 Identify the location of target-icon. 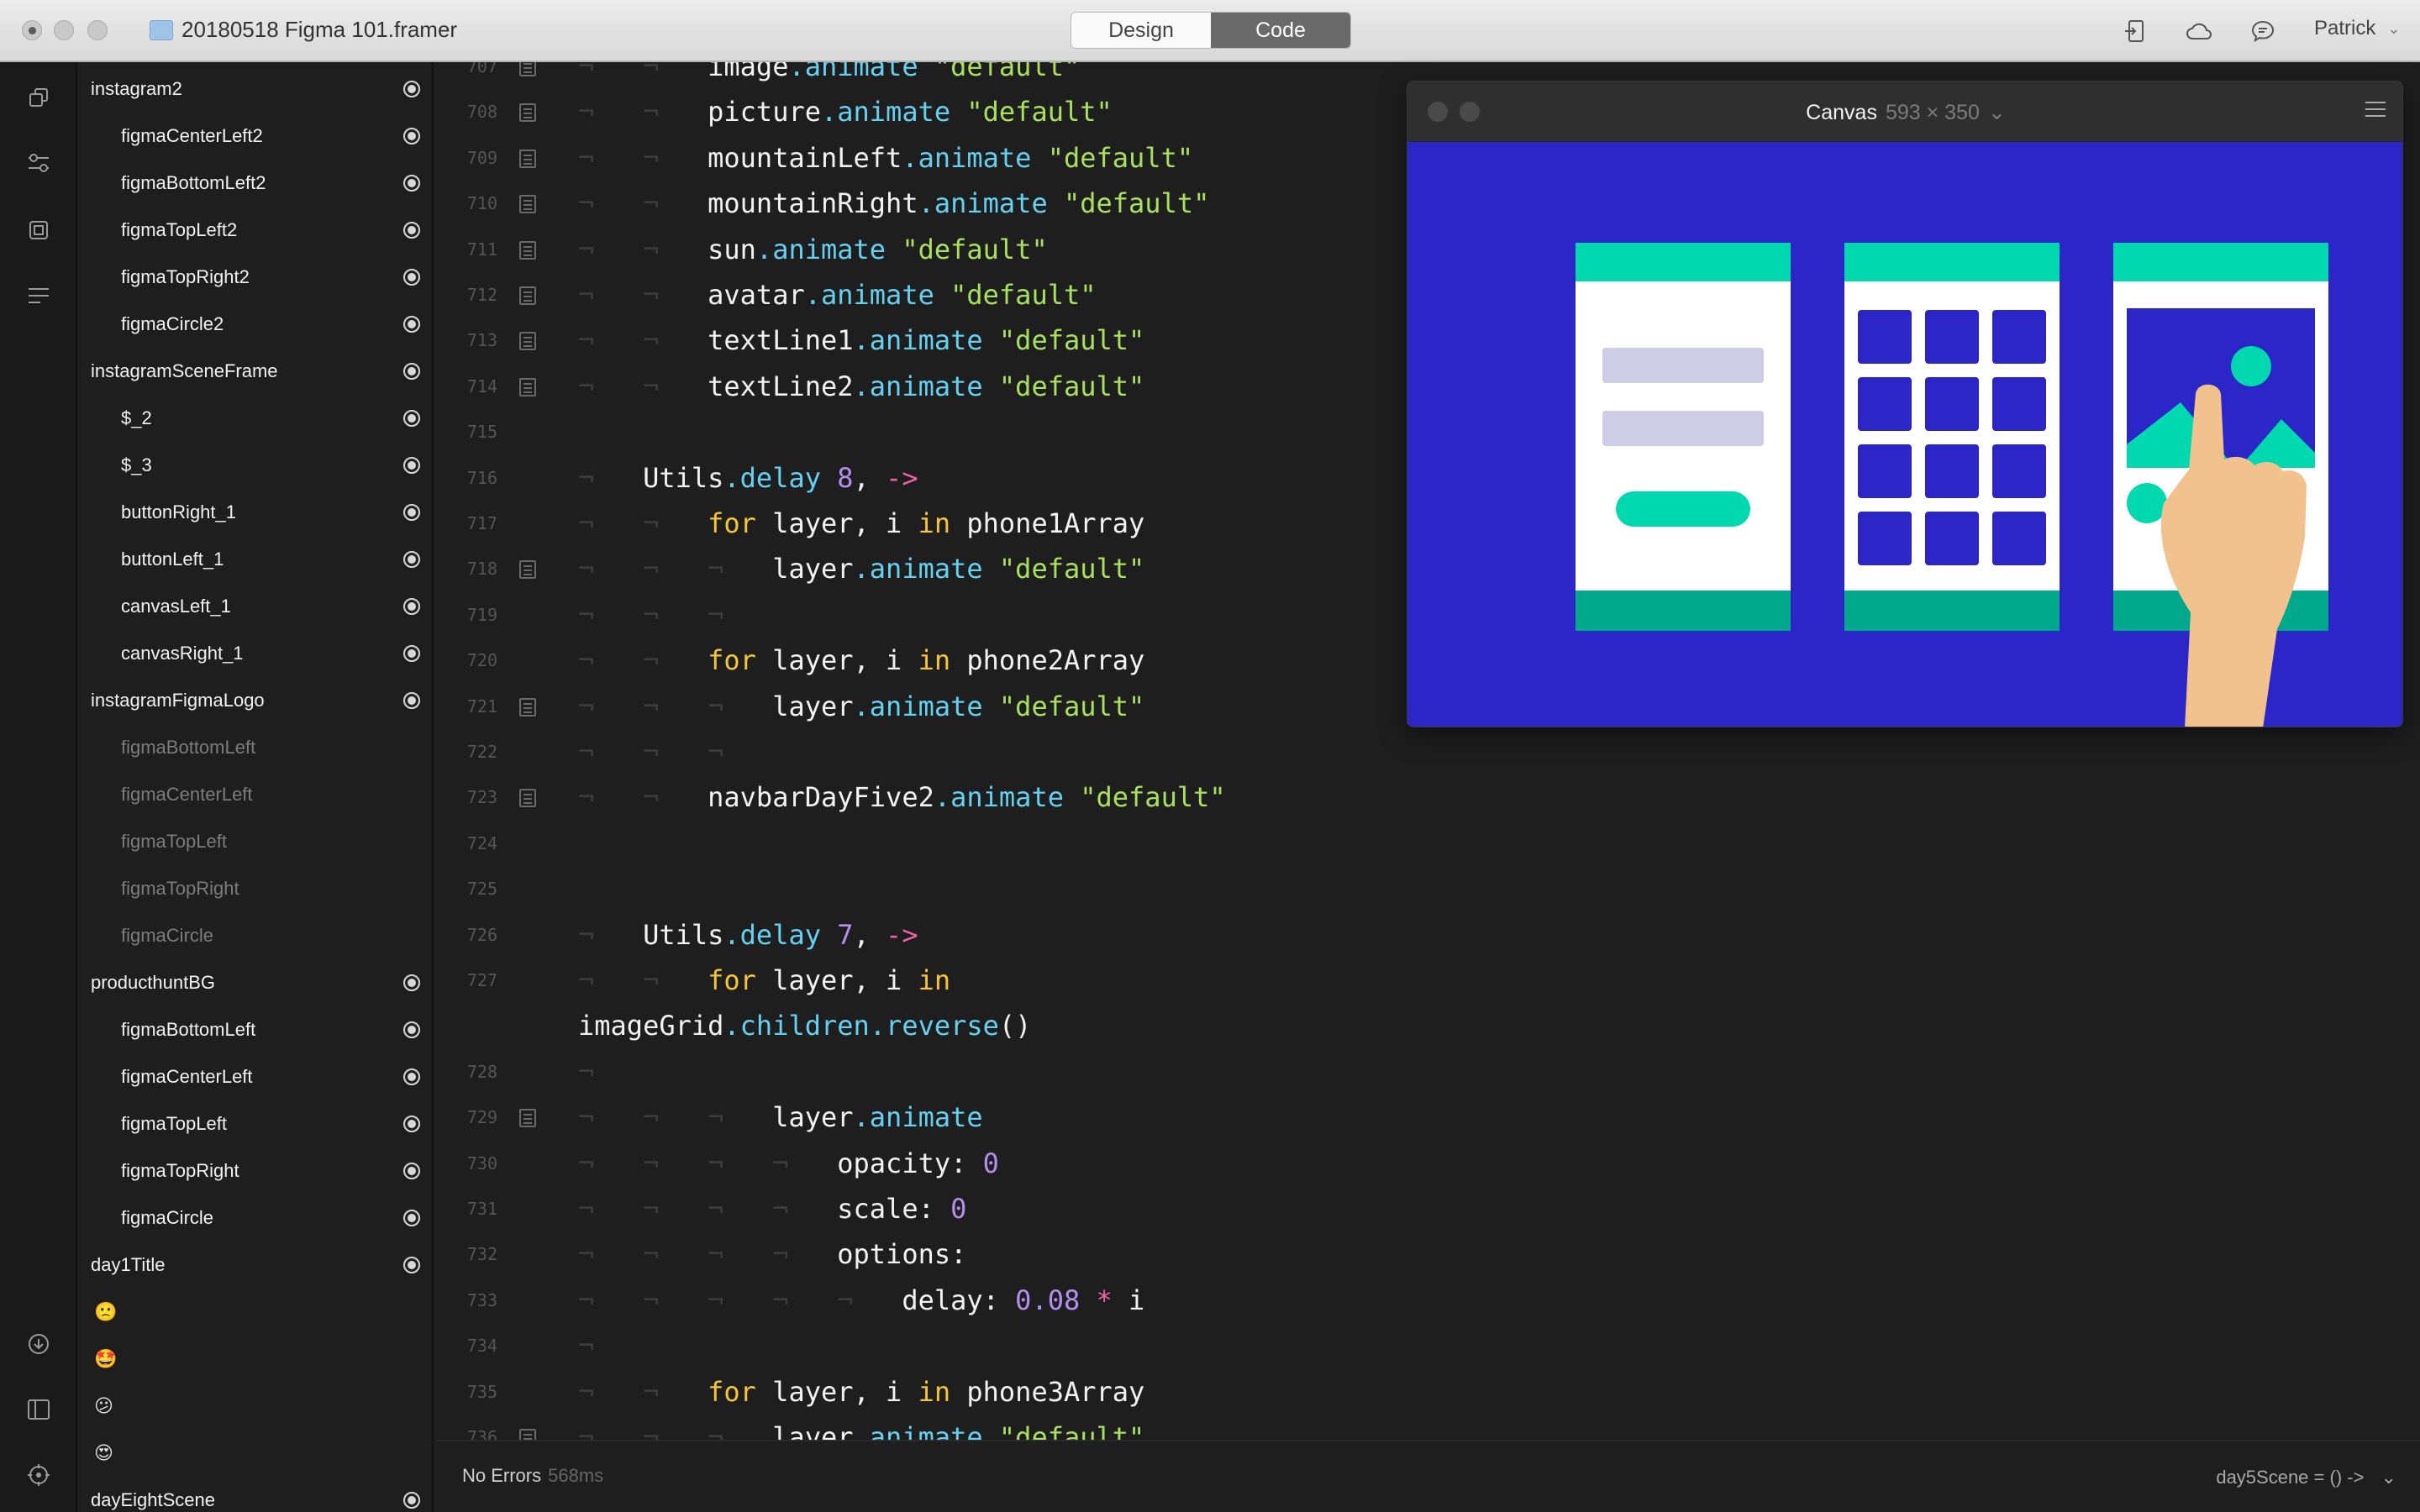
(39, 1475).